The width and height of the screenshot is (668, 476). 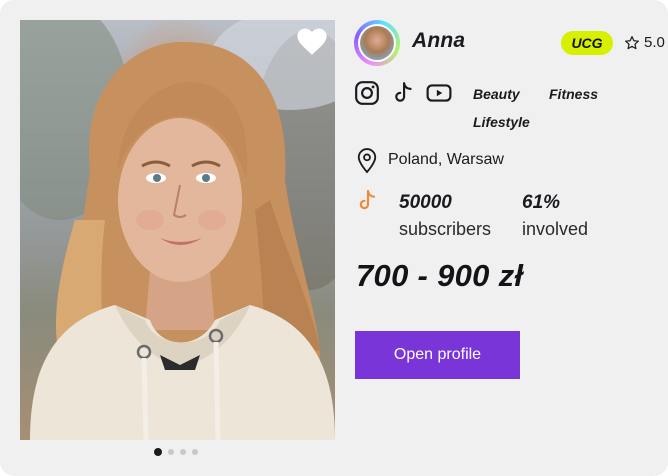 I want to click on subscribers-count: 50000, so click(x=425, y=202).